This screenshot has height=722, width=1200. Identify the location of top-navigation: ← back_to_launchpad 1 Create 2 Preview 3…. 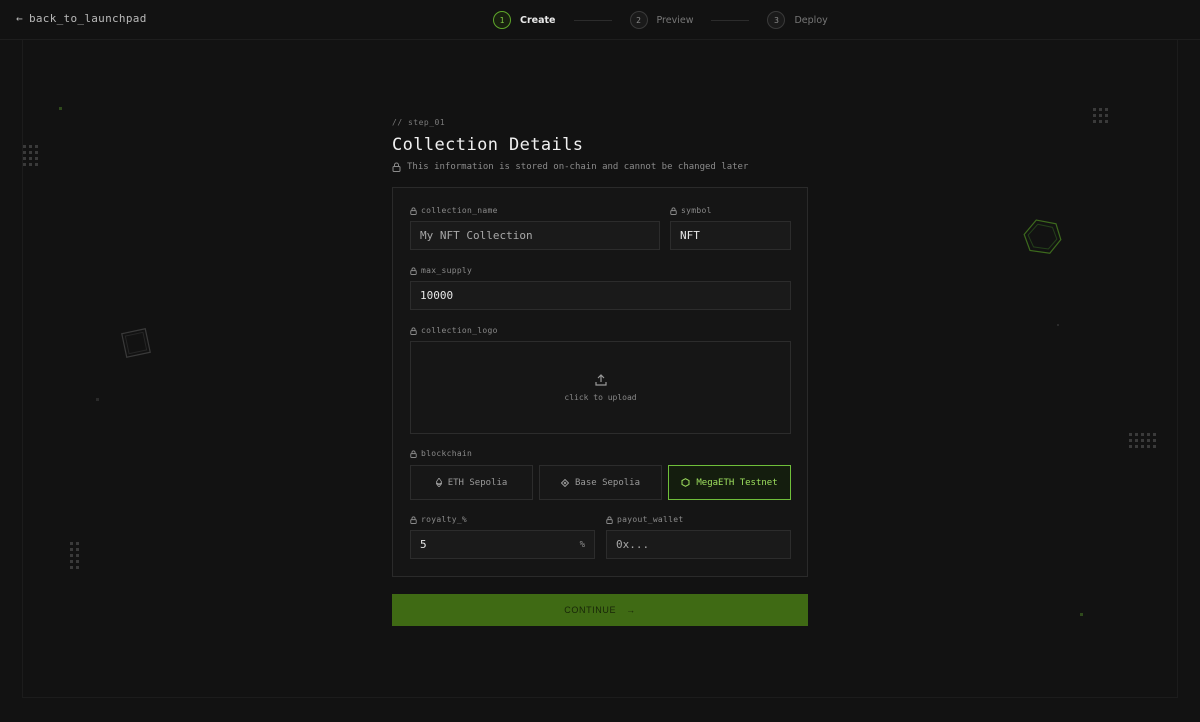
(600, 20).